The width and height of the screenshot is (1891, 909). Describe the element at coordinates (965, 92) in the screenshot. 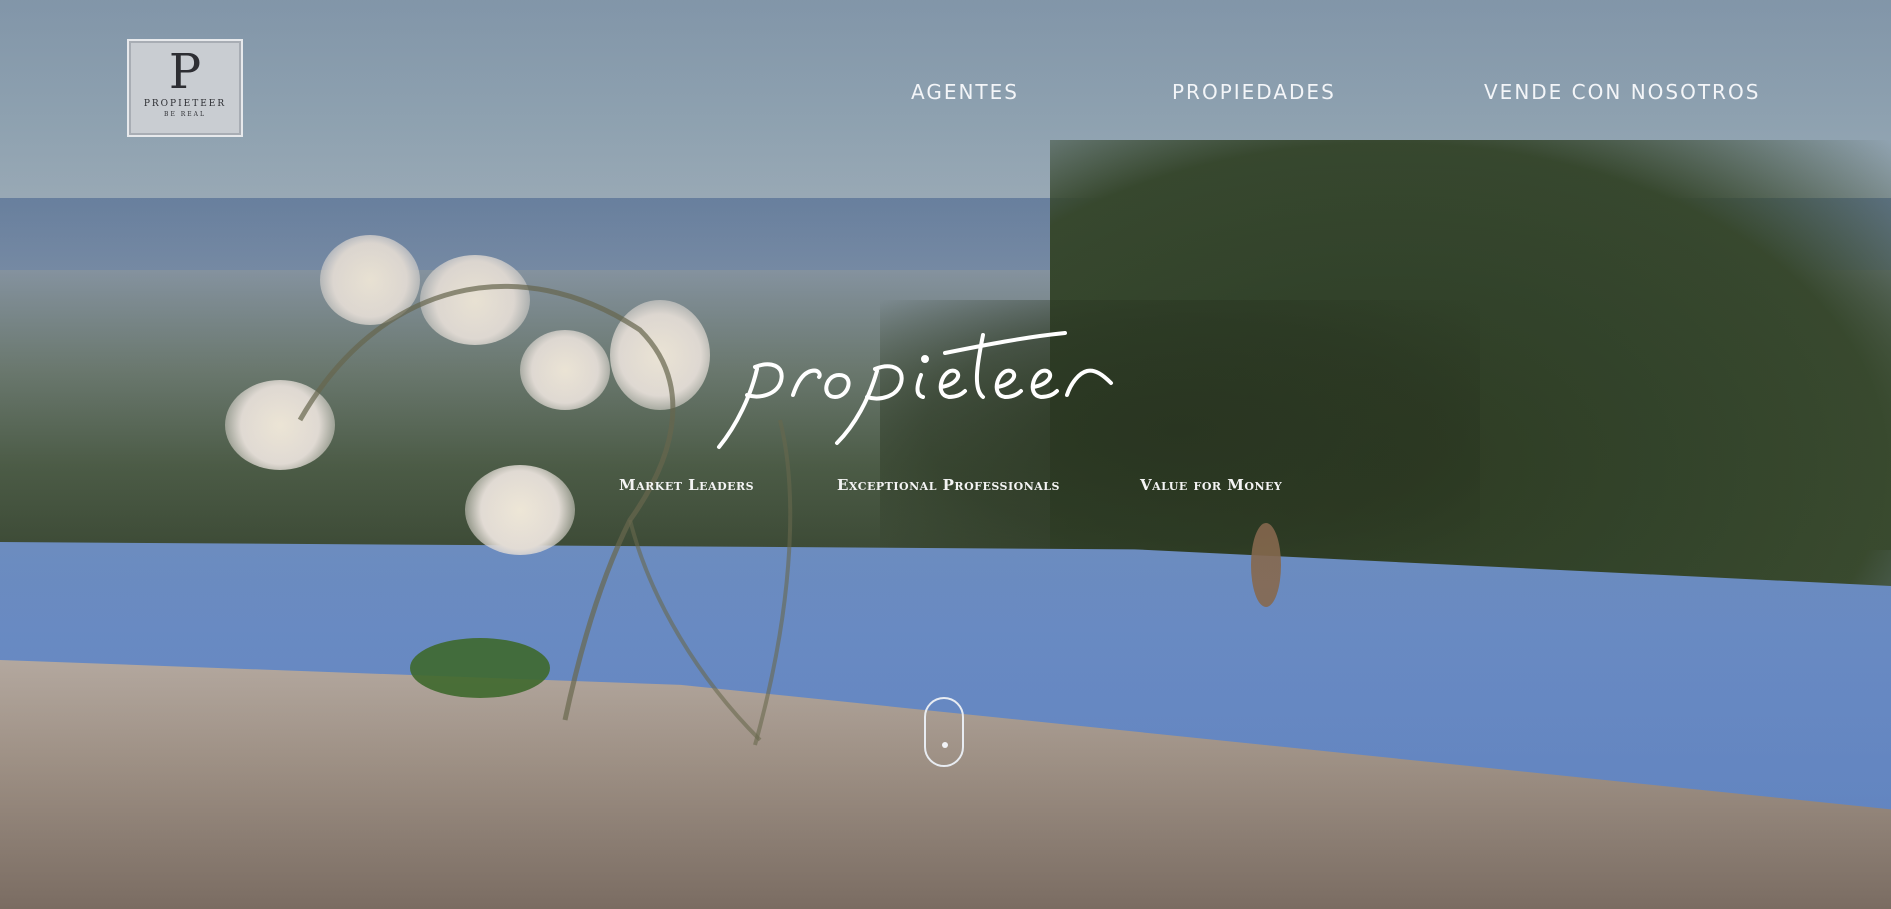

I see `nav-link-agentes: AGENTES` at that location.